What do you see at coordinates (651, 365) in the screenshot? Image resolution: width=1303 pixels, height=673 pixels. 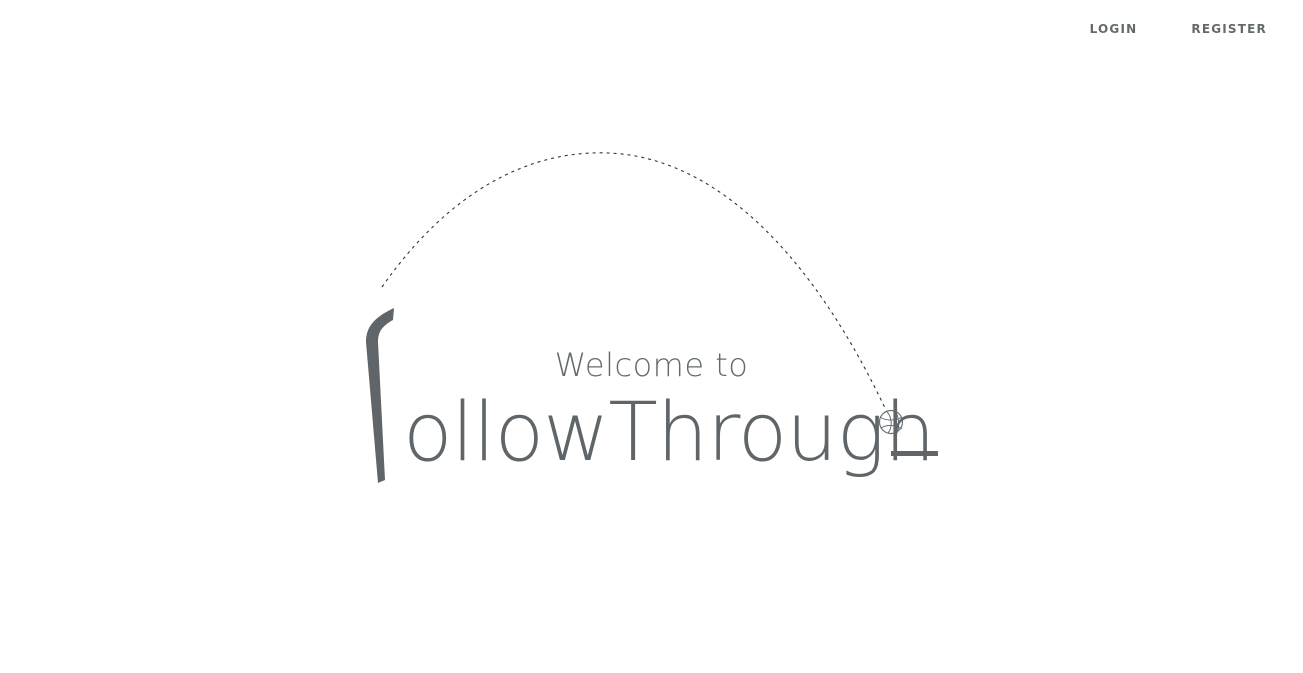 I see `welcome-heading: Welcome to` at bounding box center [651, 365].